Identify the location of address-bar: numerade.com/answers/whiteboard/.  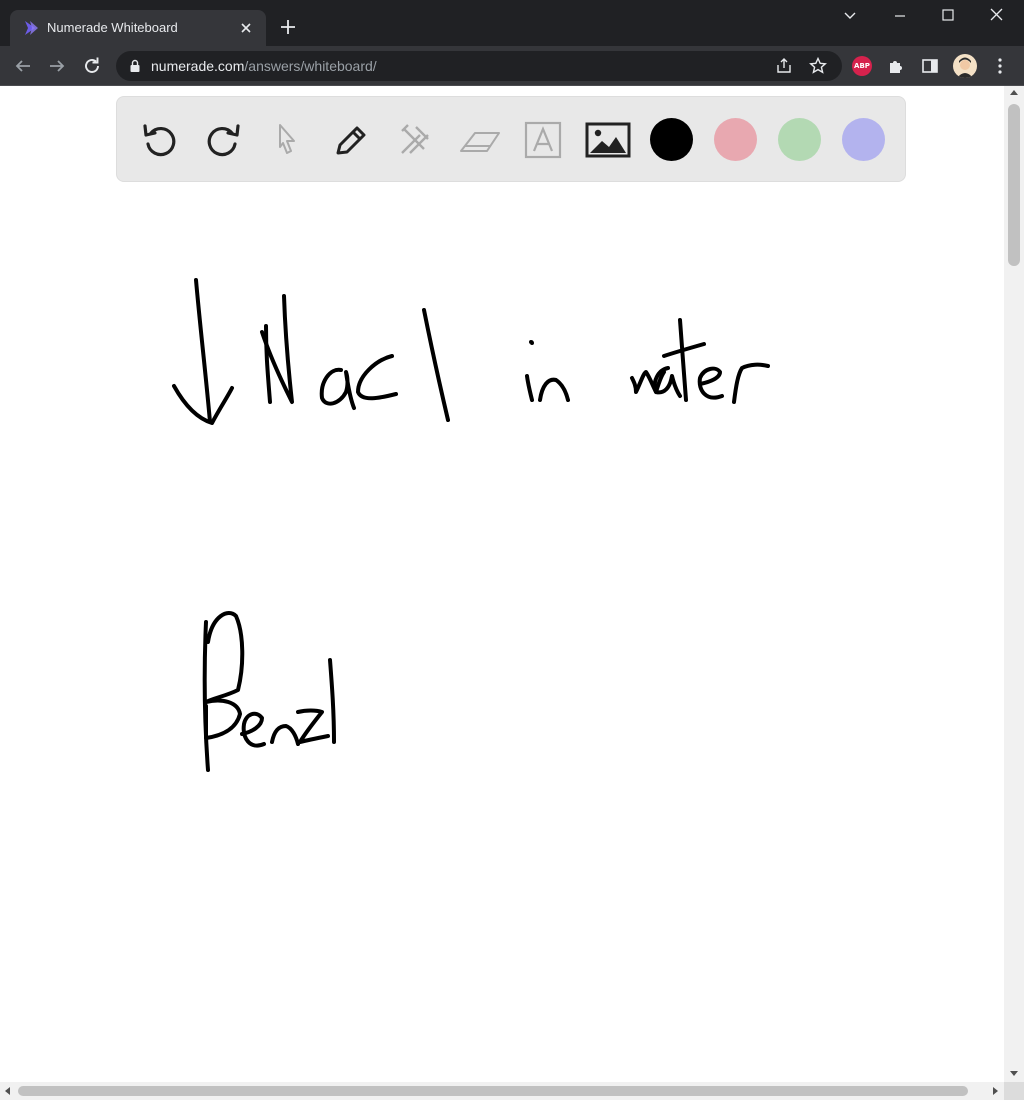
(479, 66).